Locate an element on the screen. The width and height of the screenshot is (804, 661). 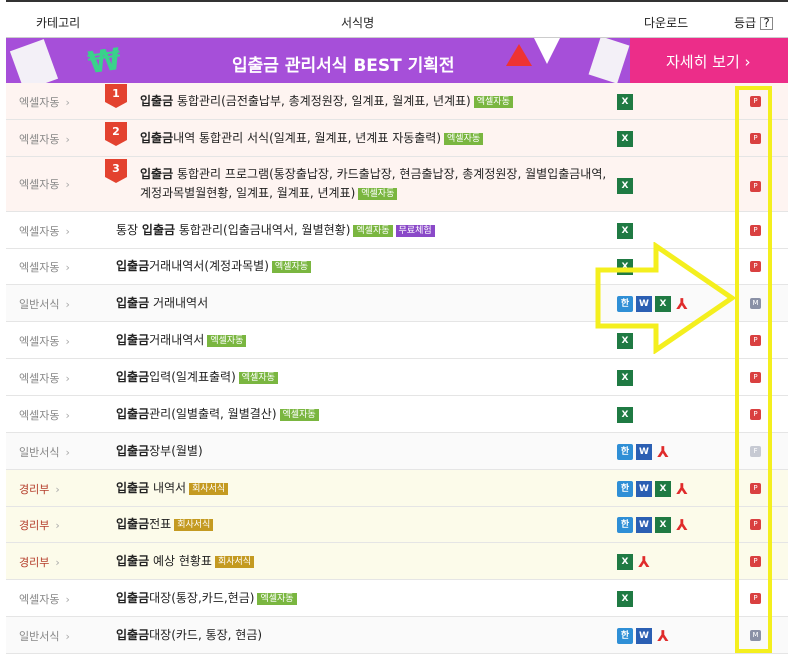
form-title-link: 입출금내역 통합관리 서식(일계표, 월계표, 년계표 자동출력) 엑셀자동 is located at coordinates (312, 138).